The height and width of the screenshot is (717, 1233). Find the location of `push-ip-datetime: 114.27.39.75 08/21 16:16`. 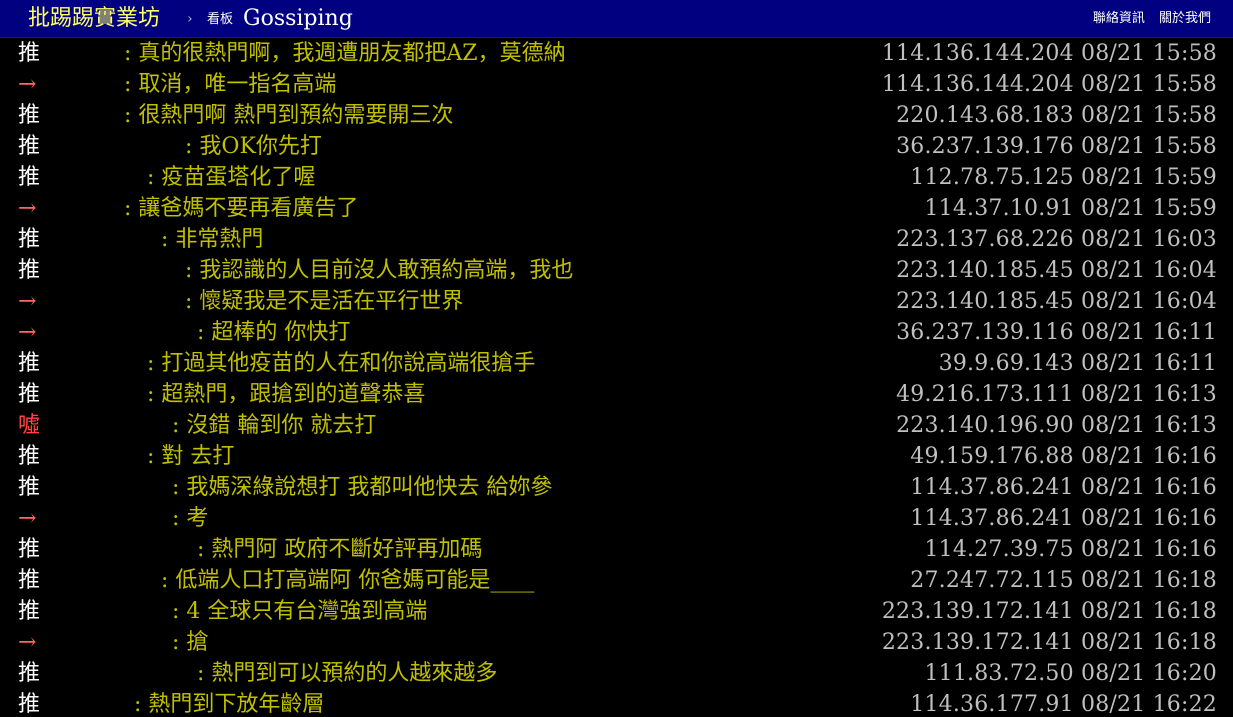

push-ip-datetime: 114.27.39.75 08/21 16:16 is located at coordinates (1070, 549).